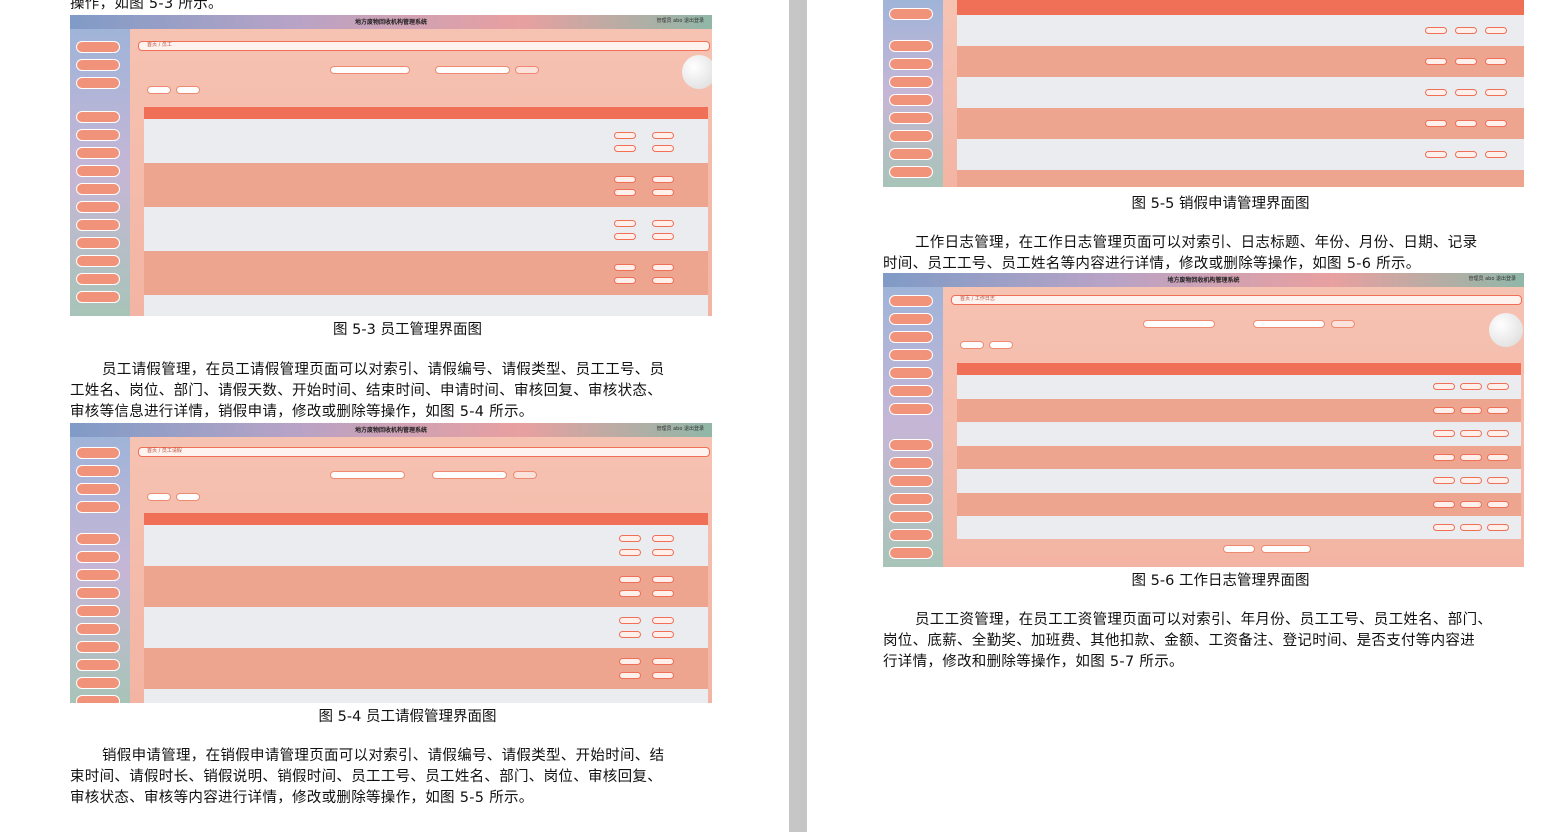 The height and width of the screenshot is (832, 1559). I want to click on para-line: 行详情，修改和删除等操作，如图 5-7 所示。, so click(1033, 662).